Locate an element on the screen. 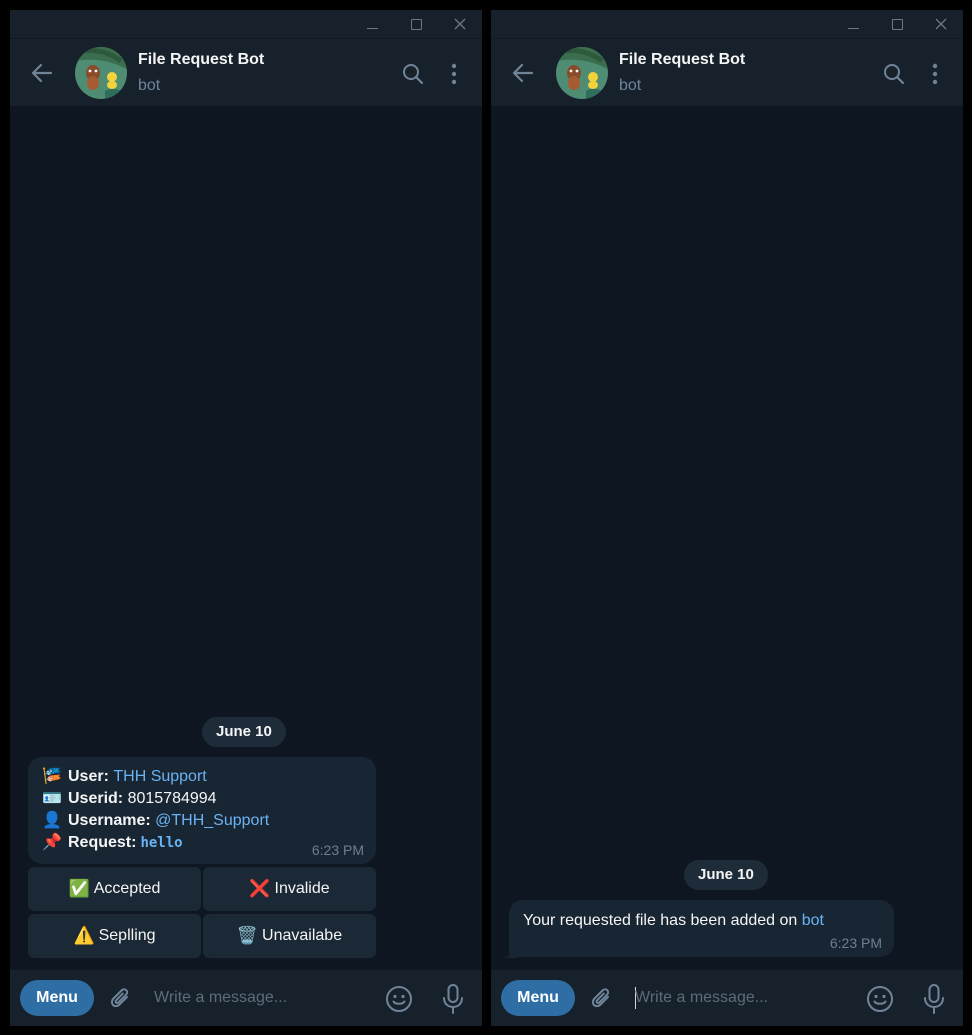  user-label: User: is located at coordinates (88, 776).